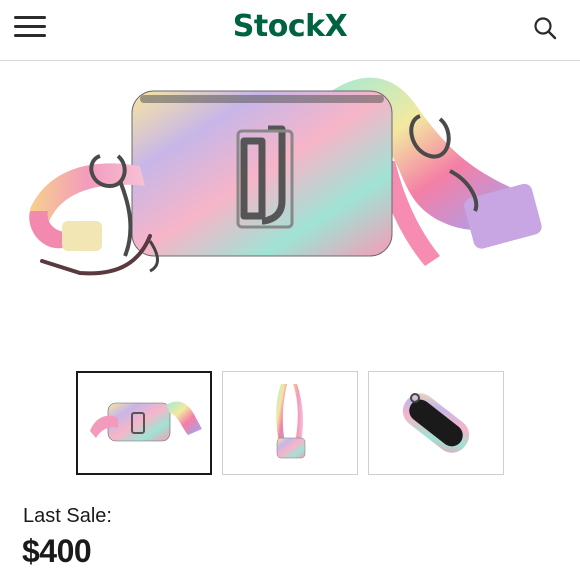 This screenshot has height=580, width=580. Describe the element at coordinates (336, 26) in the screenshot. I see `logo-x: X` at that location.